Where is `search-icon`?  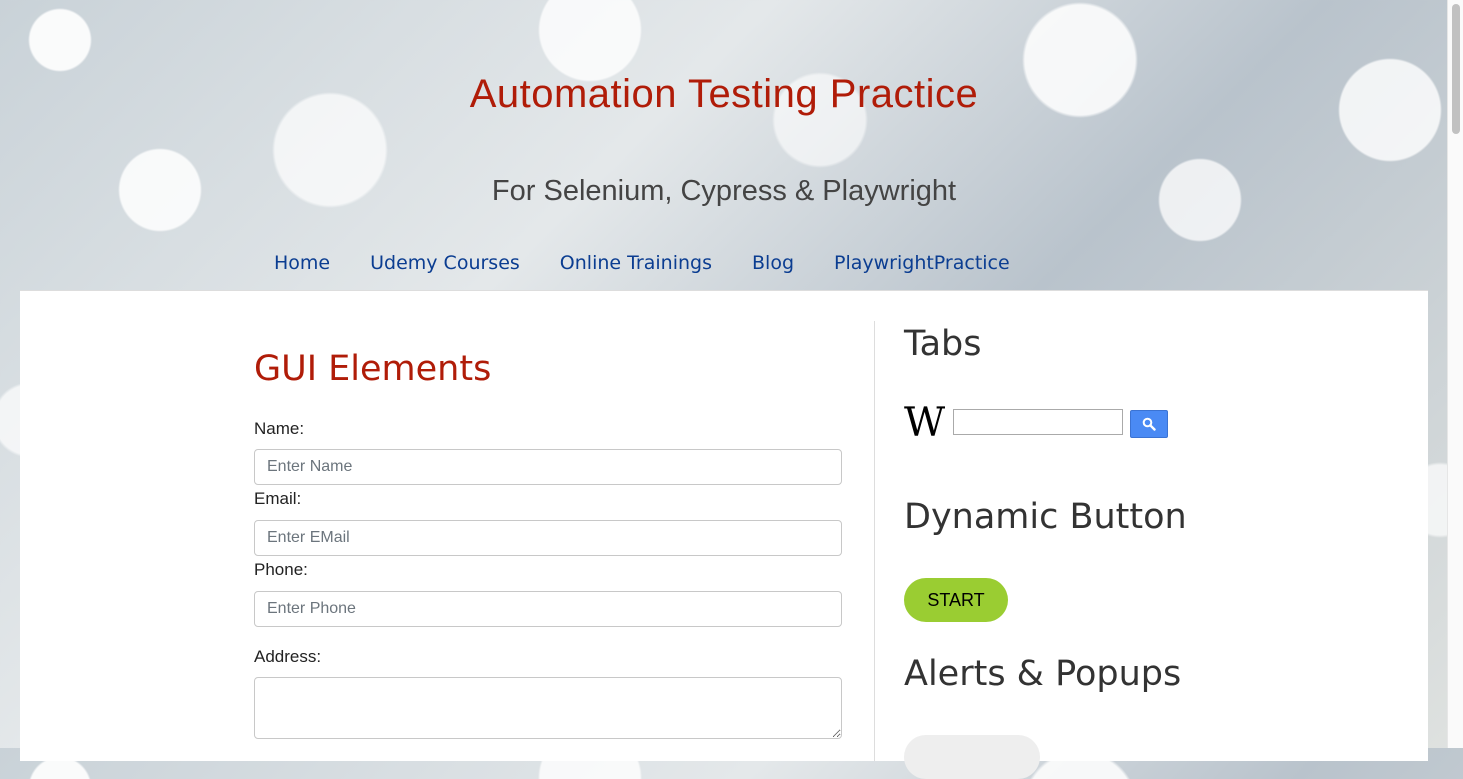 search-icon is located at coordinates (1149, 424).